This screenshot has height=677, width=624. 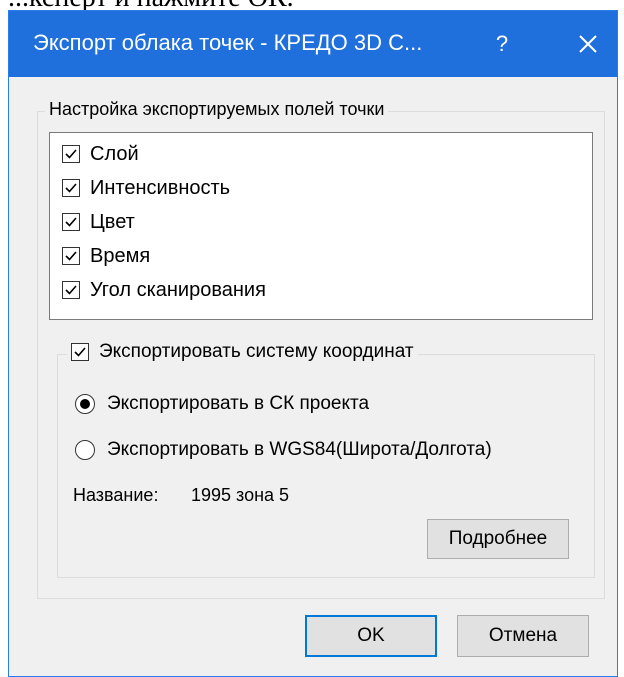 What do you see at coordinates (178, 289) in the screenshot?
I see `list-item-label: Угол сканирования` at bounding box center [178, 289].